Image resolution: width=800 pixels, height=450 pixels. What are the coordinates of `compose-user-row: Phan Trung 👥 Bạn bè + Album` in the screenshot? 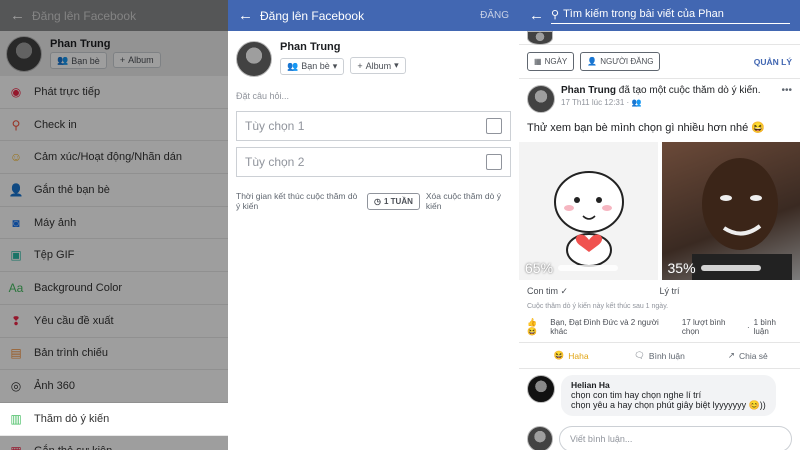 It's located at (114, 53).